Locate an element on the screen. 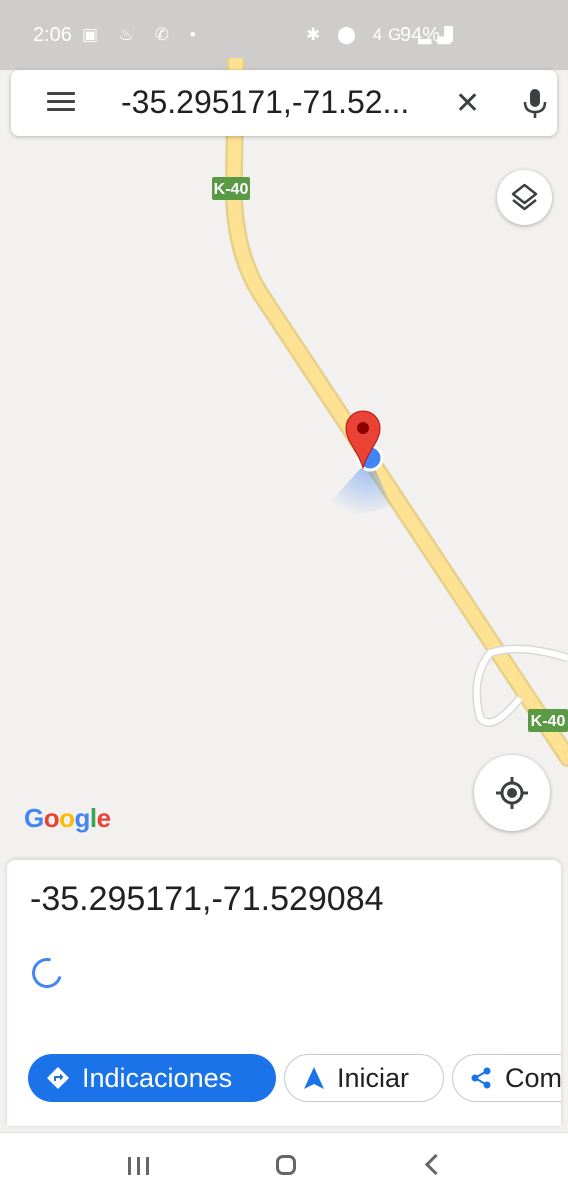  share-label: Com is located at coordinates (533, 1077).